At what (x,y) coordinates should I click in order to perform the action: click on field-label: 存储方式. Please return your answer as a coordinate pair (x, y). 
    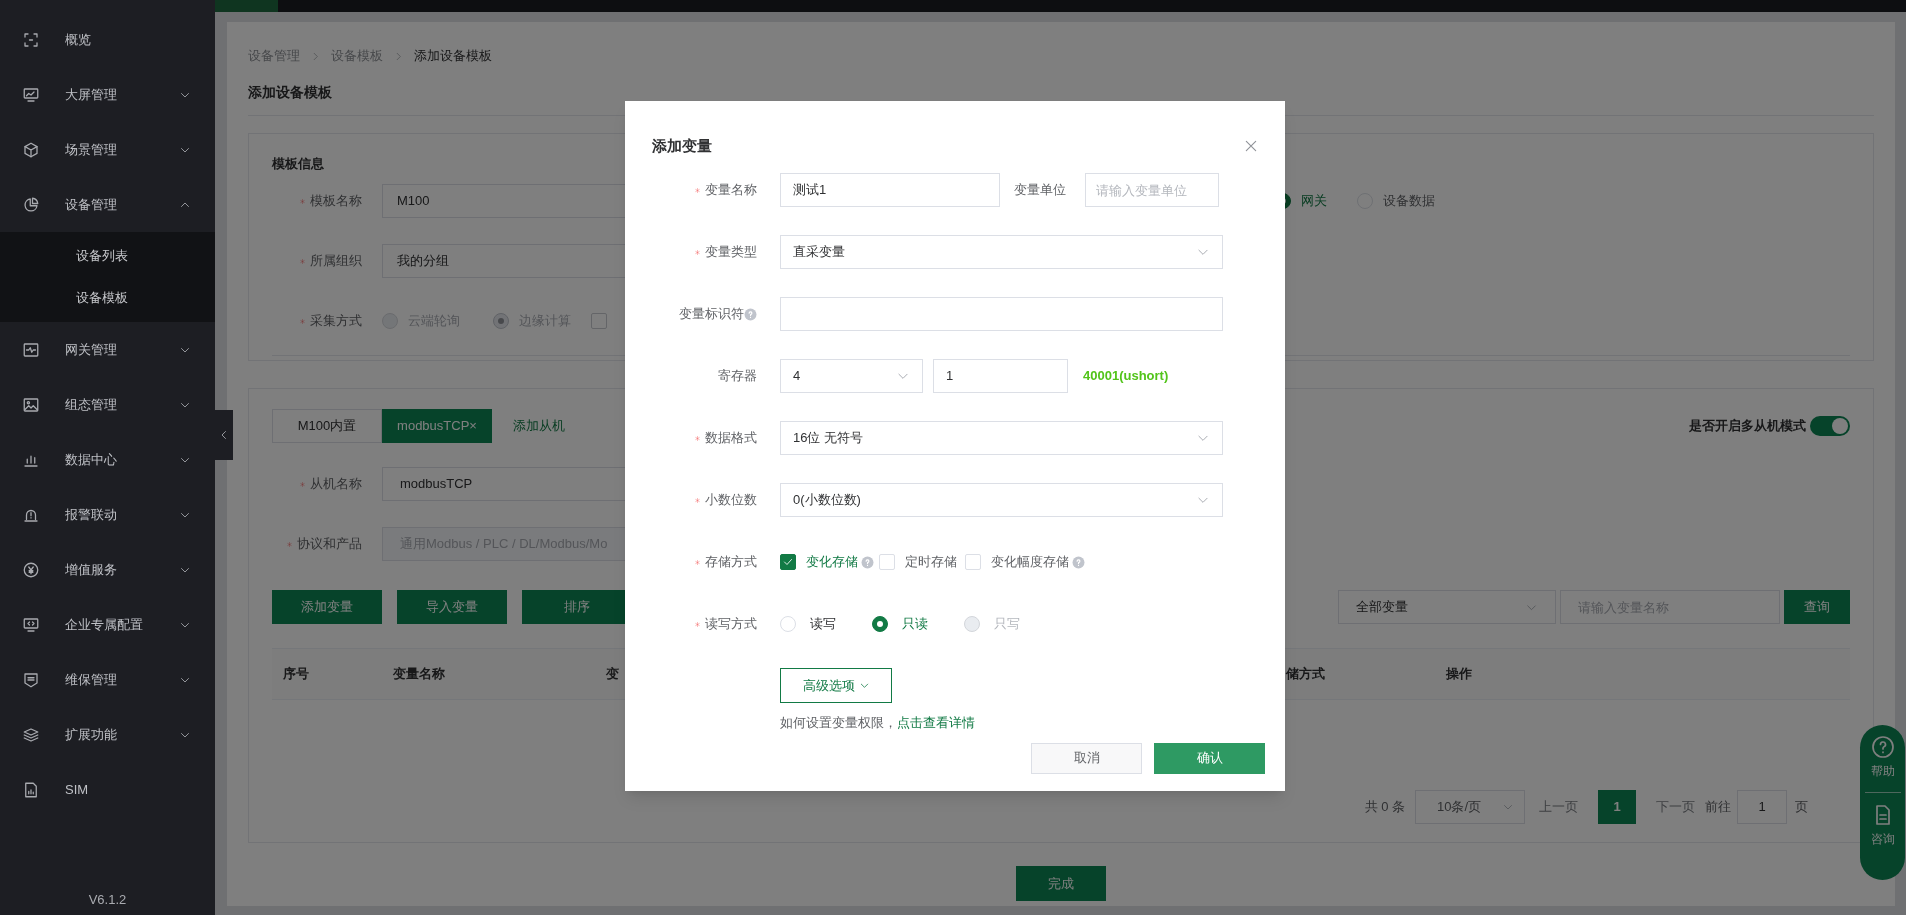
    Looking at the image, I should click on (731, 562).